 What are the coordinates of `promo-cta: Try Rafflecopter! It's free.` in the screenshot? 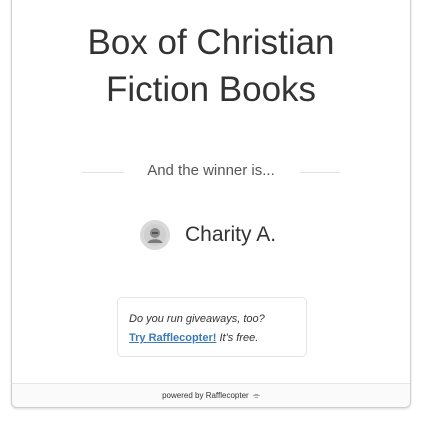 It's located at (217, 338).